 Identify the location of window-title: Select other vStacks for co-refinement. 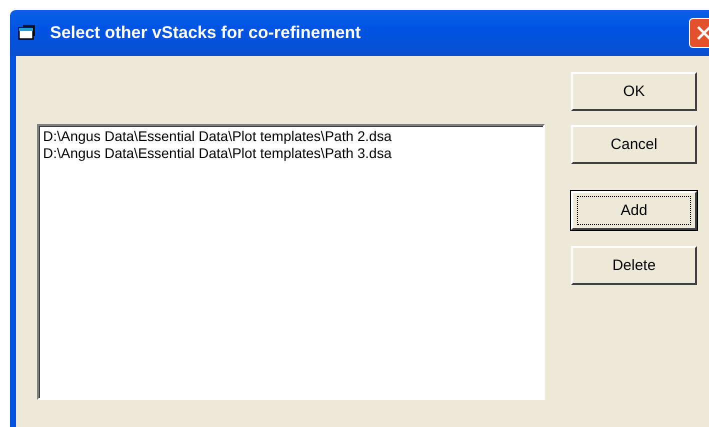
(206, 33).